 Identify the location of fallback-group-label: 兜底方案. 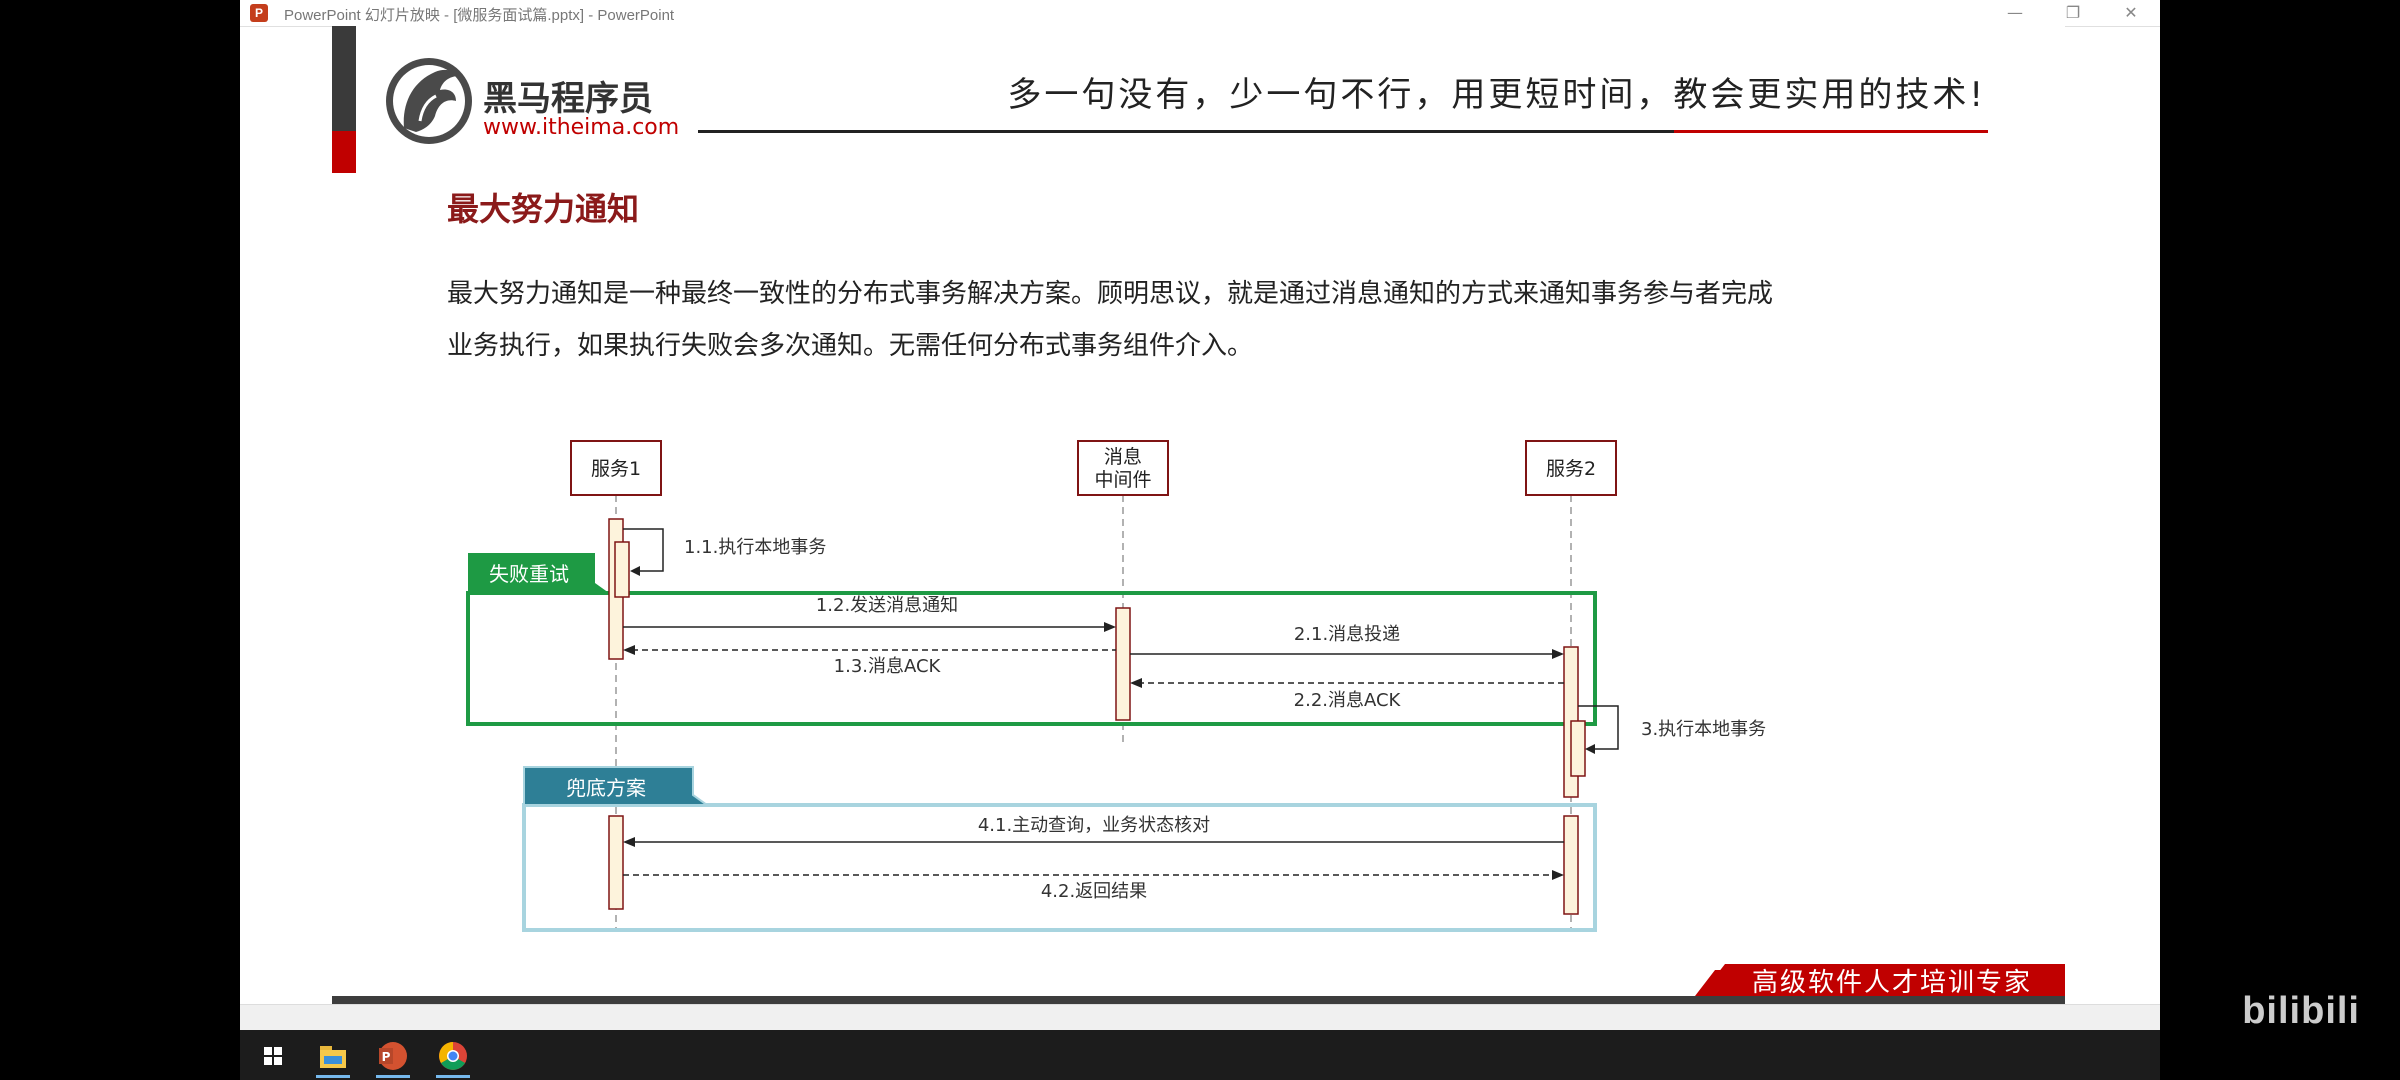
(606, 788).